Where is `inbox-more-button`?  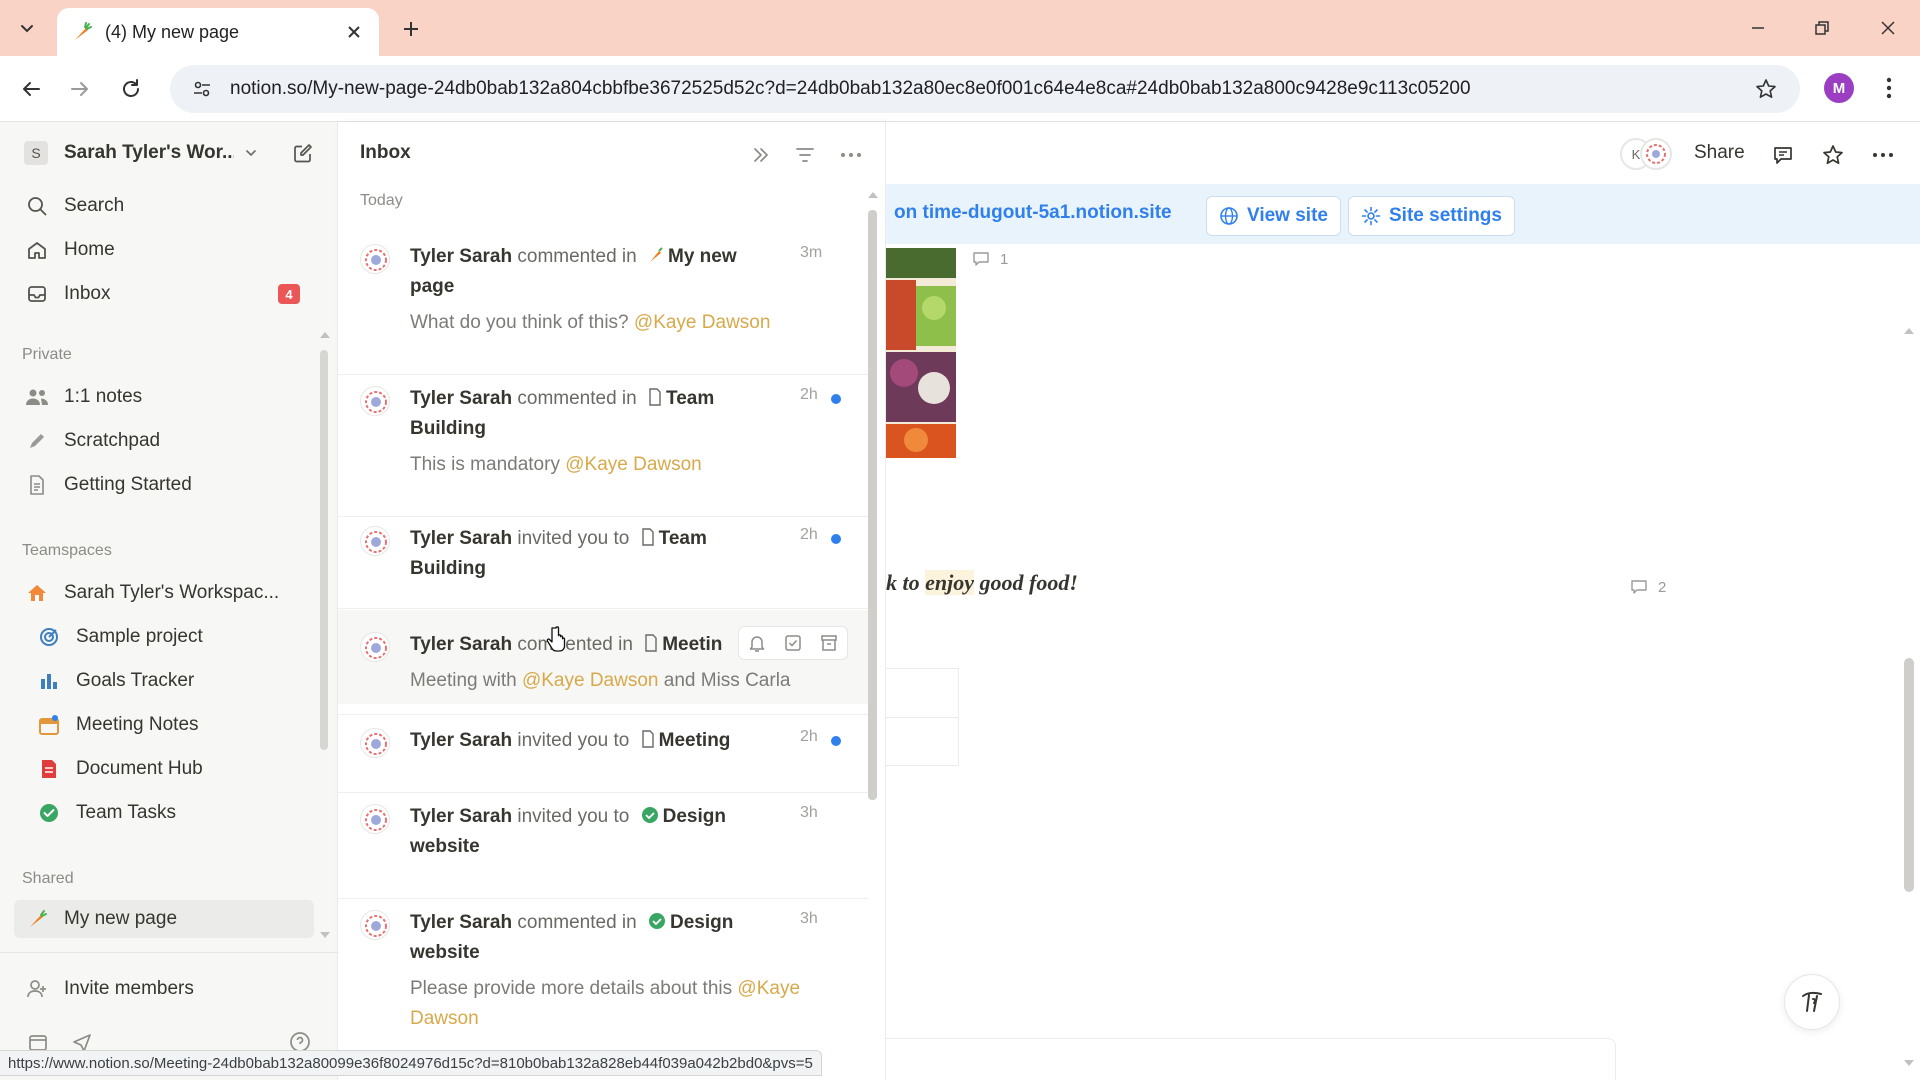 inbox-more-button is located at coordinates (851, 155).